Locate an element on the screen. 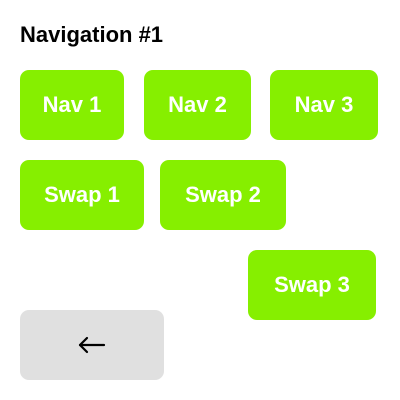 This screenshot has width=400, height=400. nav-3-button: Nav 3 is located at coordinates (324, 105).